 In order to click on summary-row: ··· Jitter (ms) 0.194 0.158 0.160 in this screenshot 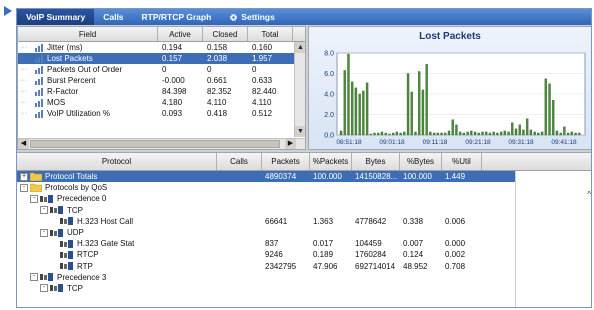, I will do `click(161, 47)`.